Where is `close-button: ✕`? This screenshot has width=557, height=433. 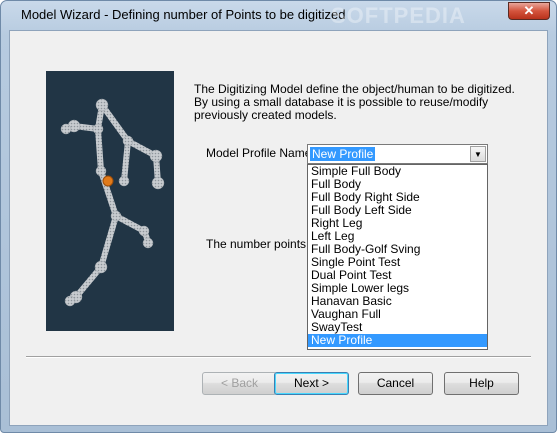 close-button: ✕ is located at coordinates (529, 11).